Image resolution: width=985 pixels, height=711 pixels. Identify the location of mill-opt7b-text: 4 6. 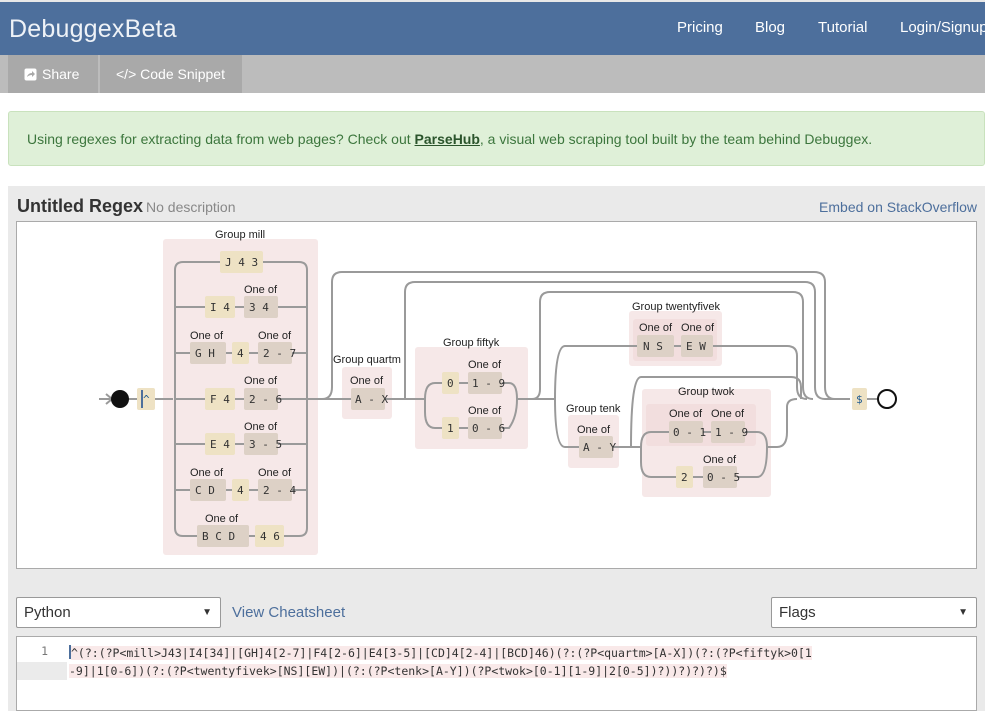
(270, 536).